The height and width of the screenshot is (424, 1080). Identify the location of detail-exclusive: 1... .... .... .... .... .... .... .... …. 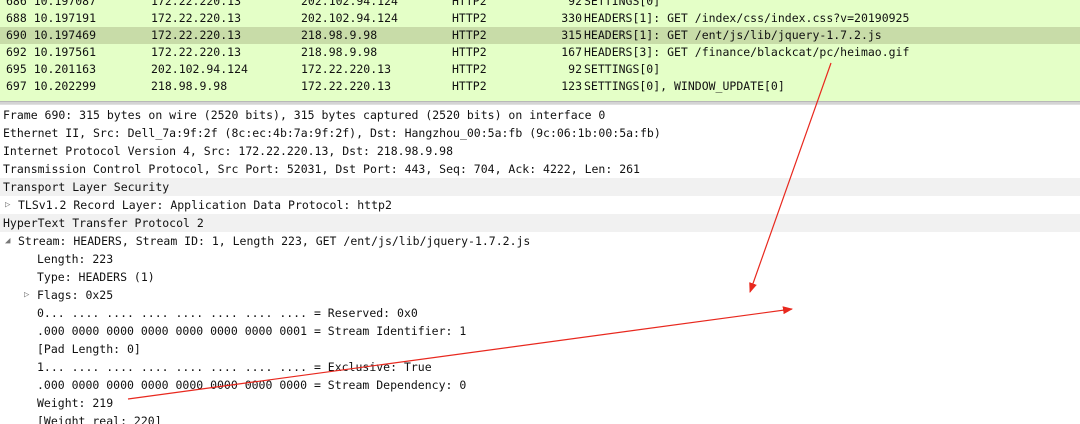
(540, 367).